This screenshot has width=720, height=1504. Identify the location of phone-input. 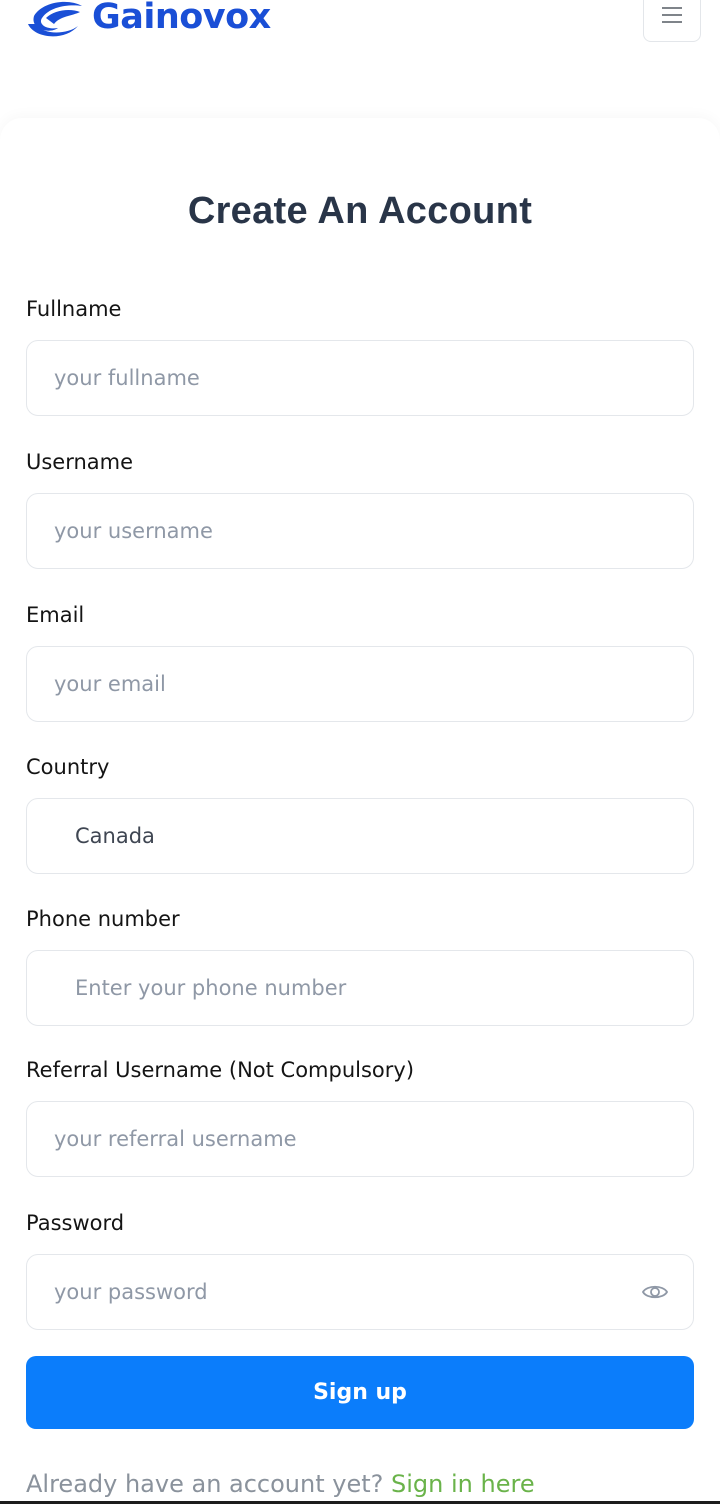
(384, 988).